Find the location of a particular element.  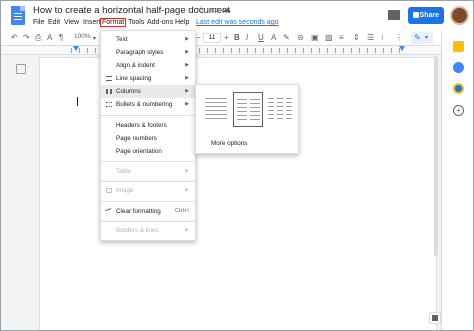

font-size-field: 11 is located at coordinates (212, 38).